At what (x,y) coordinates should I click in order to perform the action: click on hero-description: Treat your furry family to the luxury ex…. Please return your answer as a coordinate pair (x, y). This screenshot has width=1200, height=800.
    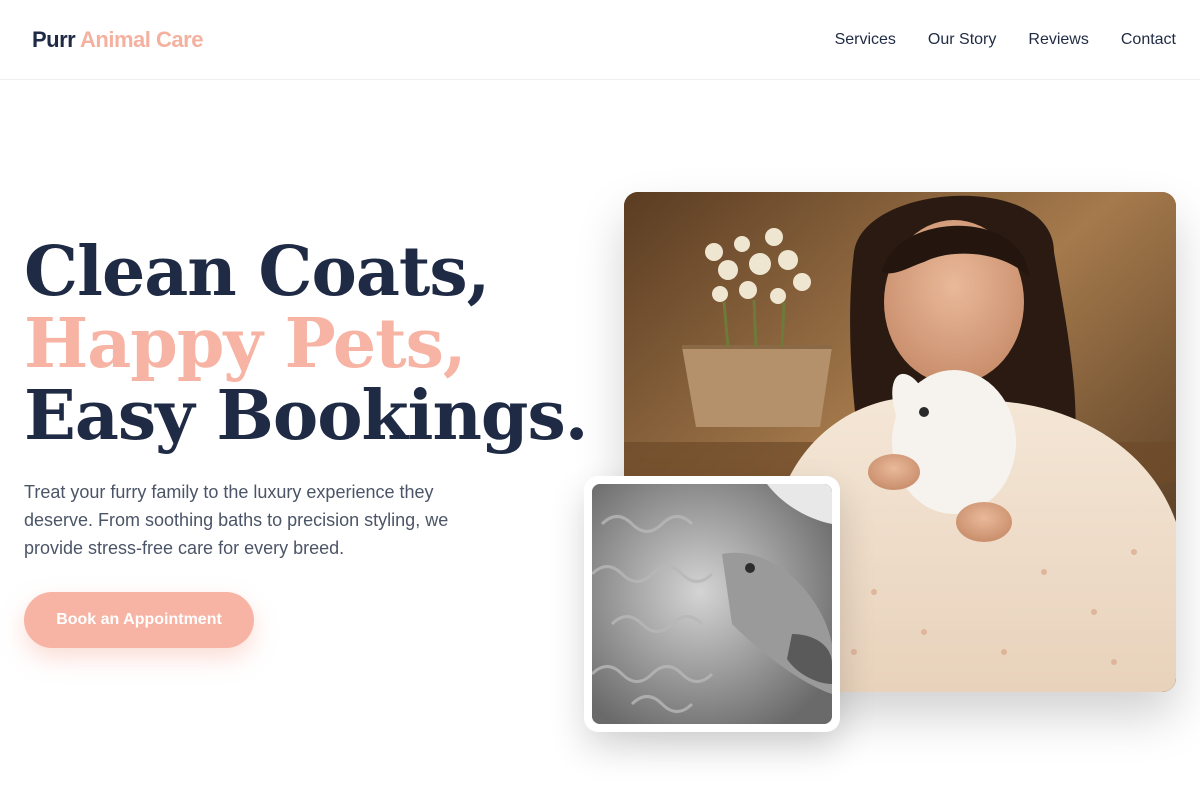
    Looking at the image, I should click on (236, 520).